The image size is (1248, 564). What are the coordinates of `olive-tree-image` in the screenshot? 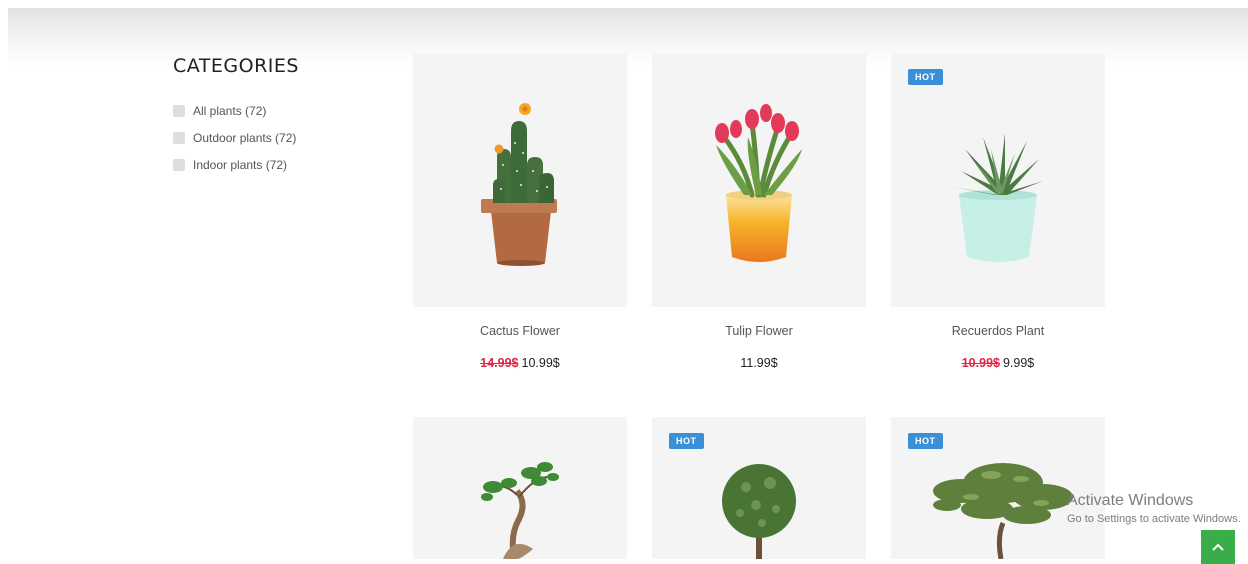 It's located at (1003, 511).